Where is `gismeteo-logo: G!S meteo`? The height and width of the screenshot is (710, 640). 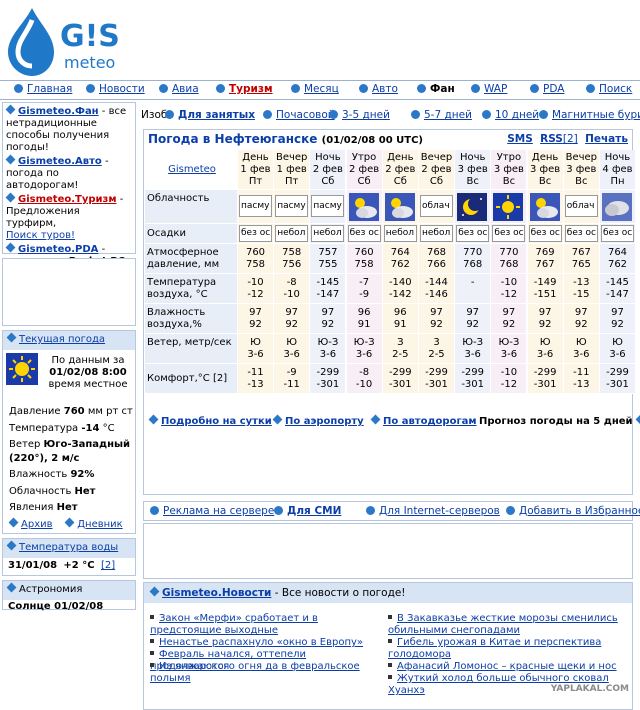
gismeteo-logo: G!S meteo is located at coordinates (73, 40).